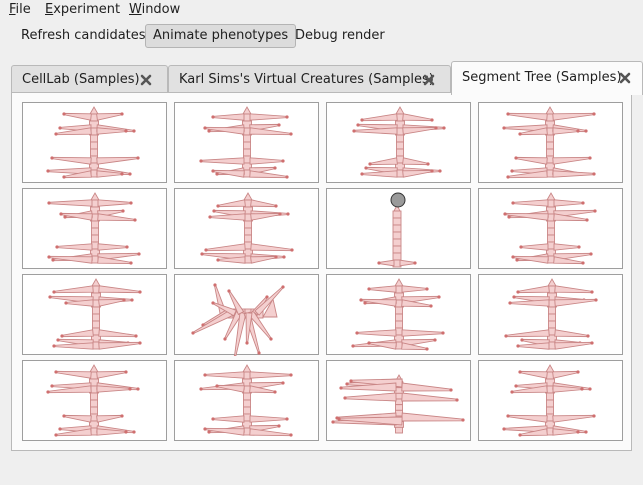 This screenshot has height=485, width=643. What do you see at coordinates (89, 79) in the screenshot?
I see `tab-celllab: CellLab (Samples)` at bounding box center [89, 79].